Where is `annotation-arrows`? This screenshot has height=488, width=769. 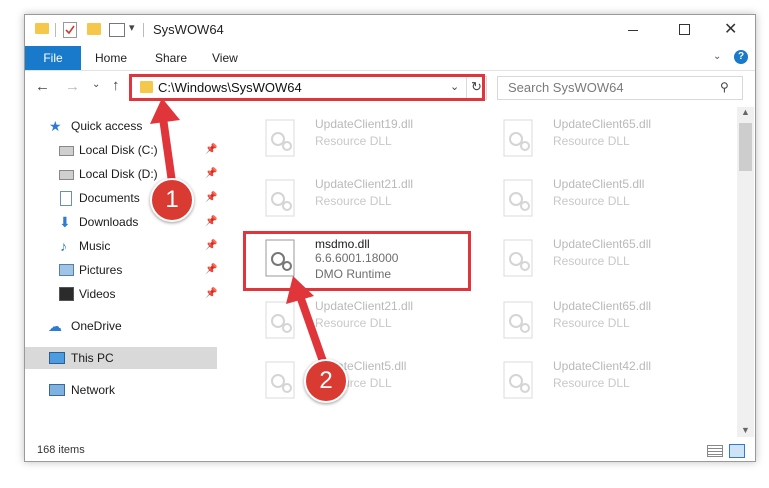
annotation-arrows is located at coordinates (240, 236).